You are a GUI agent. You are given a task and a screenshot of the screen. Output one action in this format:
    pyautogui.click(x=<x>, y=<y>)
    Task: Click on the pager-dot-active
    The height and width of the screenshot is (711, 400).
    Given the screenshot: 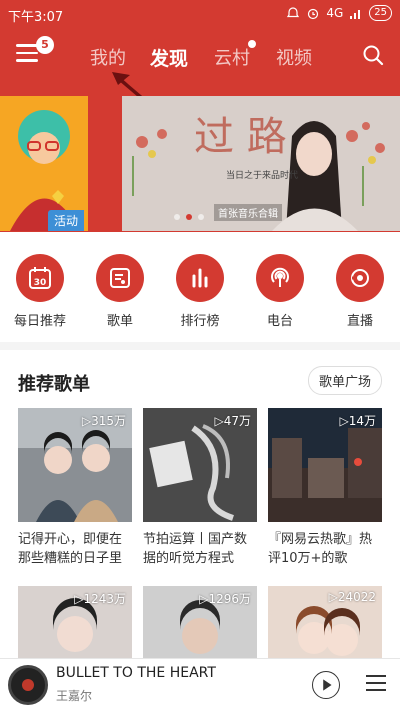 What is the action you would take?
    pyautogui.click(x=189, y=217)
    